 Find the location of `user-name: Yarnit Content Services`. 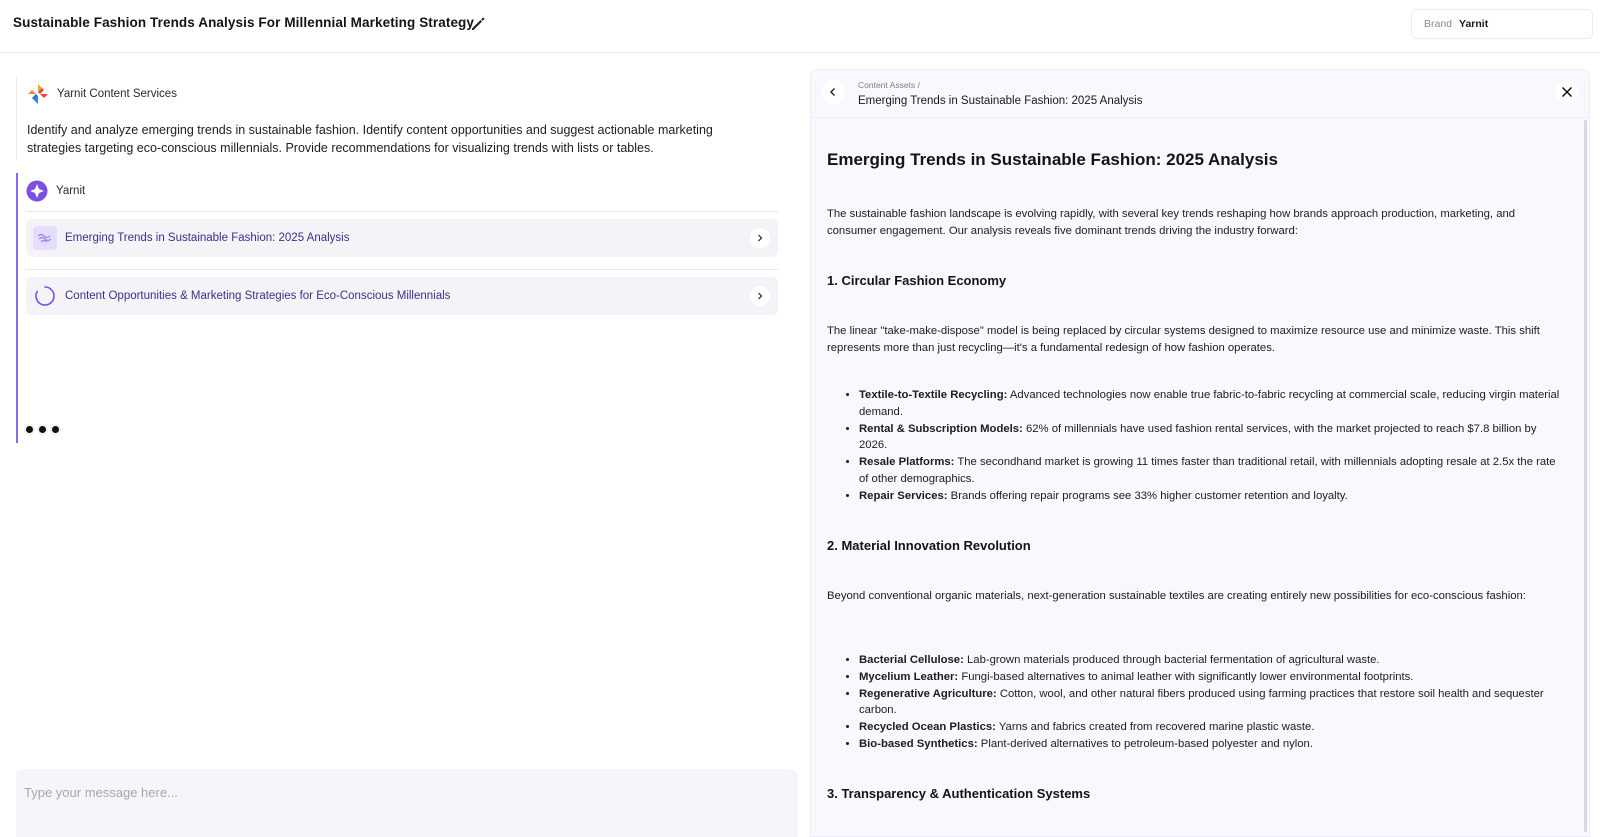

user-name: Yarnit Content Services is located at coordinates (117, 94).